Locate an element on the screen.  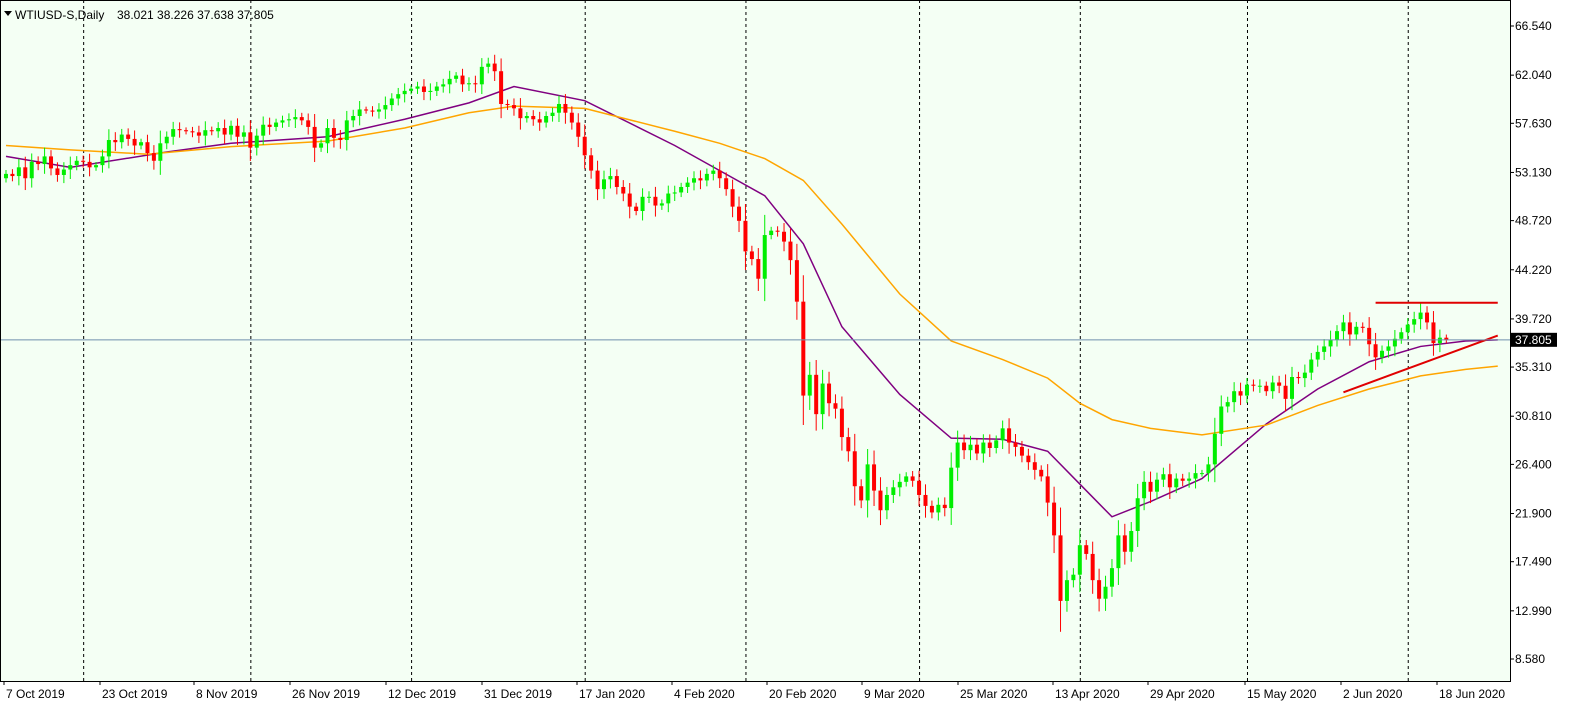
y-tick-label: 21.900 is located at coordinates (1533, 514).